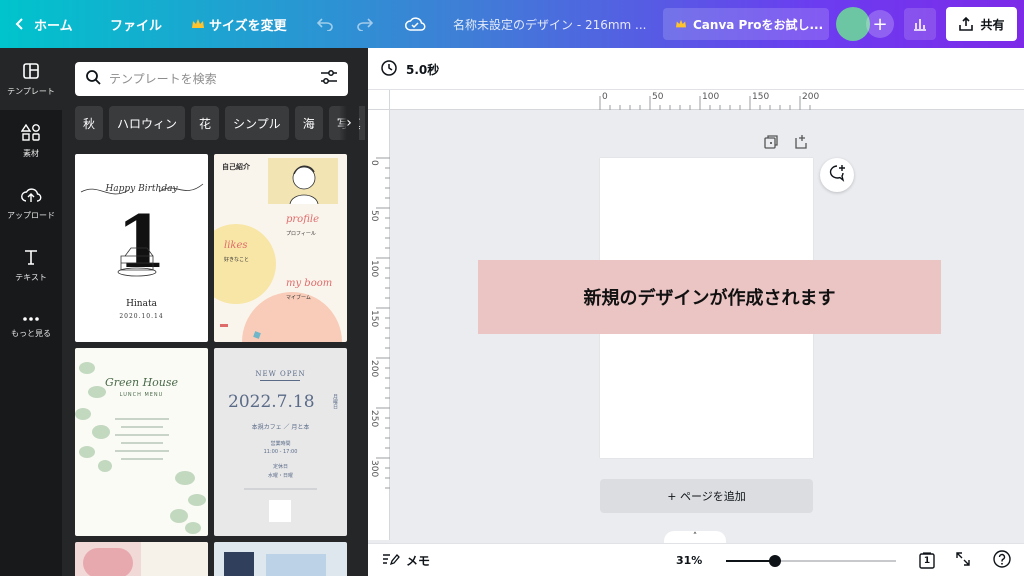  Describe the element at coordinates (308, 123) in the screenshot. I see `chip-sea: 海` at that location.